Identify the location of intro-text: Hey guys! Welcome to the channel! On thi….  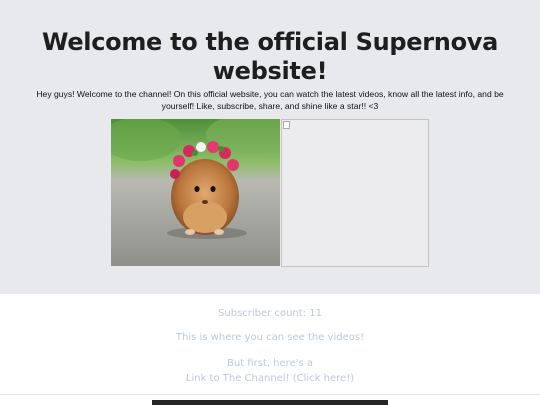
(270, 100).